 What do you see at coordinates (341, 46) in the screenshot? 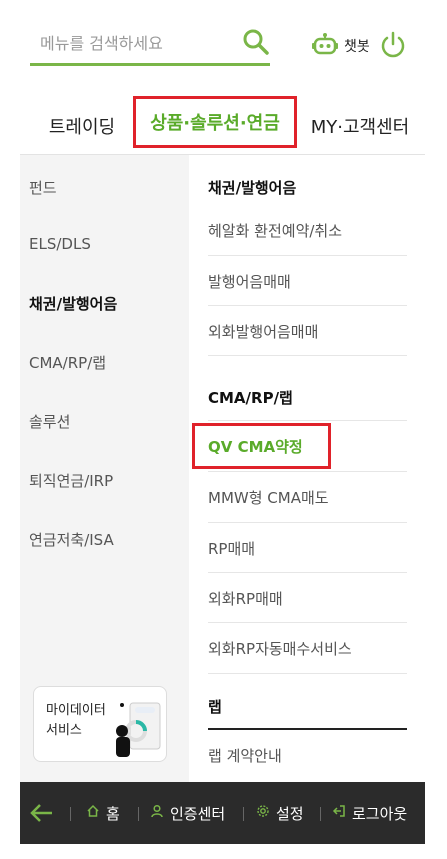
I see `chatbot-button: 챗봇` at bounding box center [341, 46].